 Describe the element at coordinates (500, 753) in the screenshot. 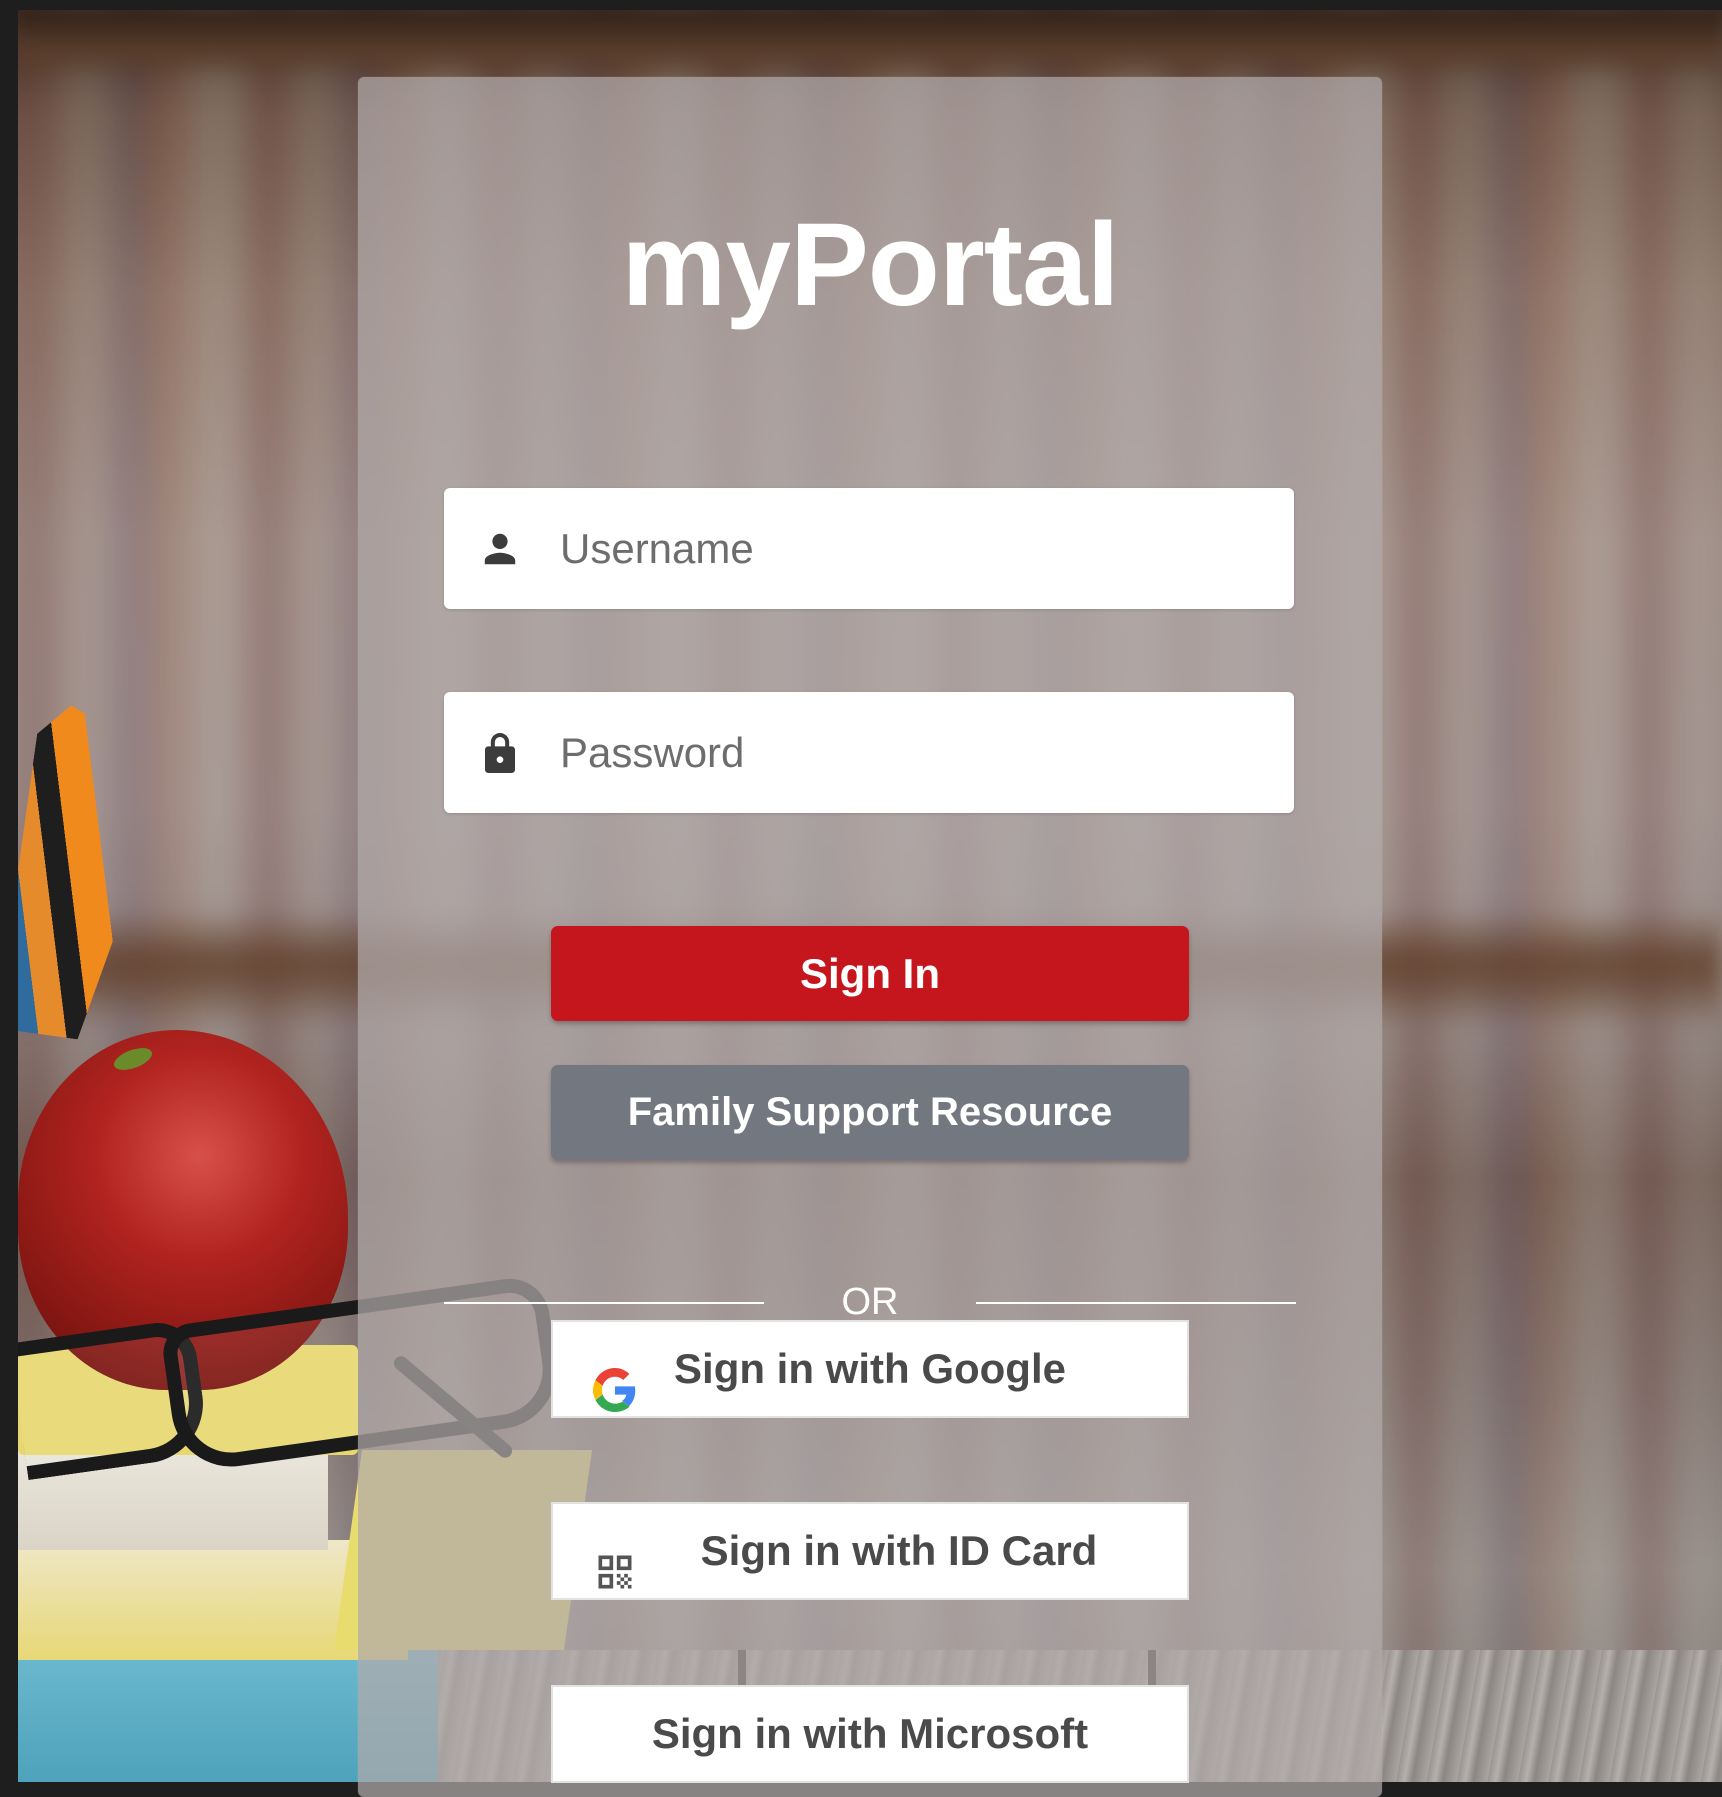

I see `lock-icon` at that location.